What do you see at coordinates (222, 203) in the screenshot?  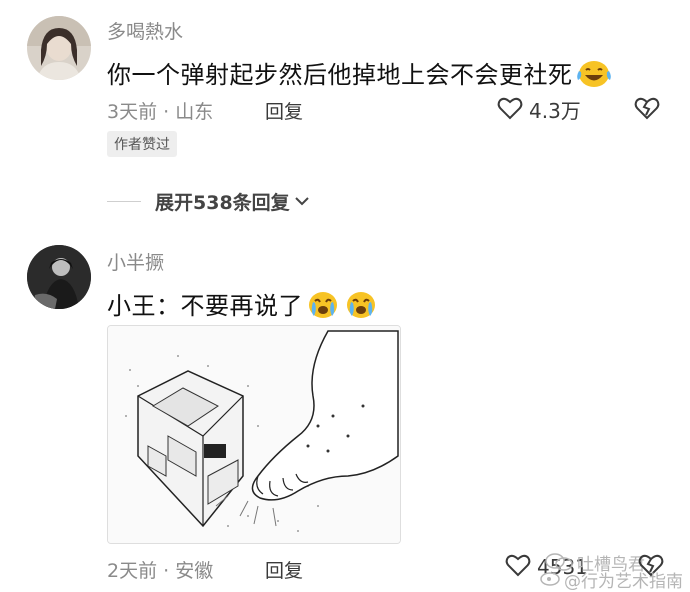 I see `expand-replies-label: 展开538条回复` at bounding box center [222, 203].